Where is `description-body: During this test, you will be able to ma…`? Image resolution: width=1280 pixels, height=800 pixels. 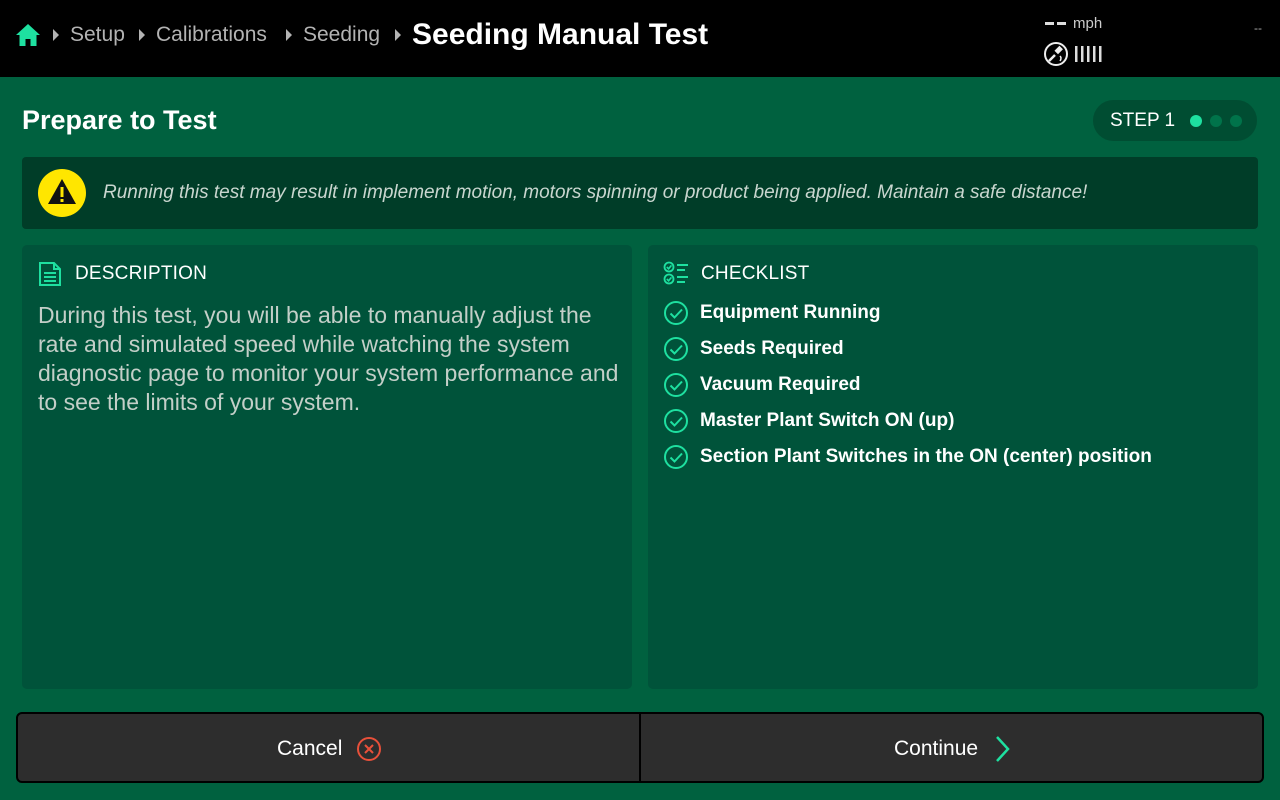 description-body: During this test, you will be able to ma… is located at coordinates (328, 358).